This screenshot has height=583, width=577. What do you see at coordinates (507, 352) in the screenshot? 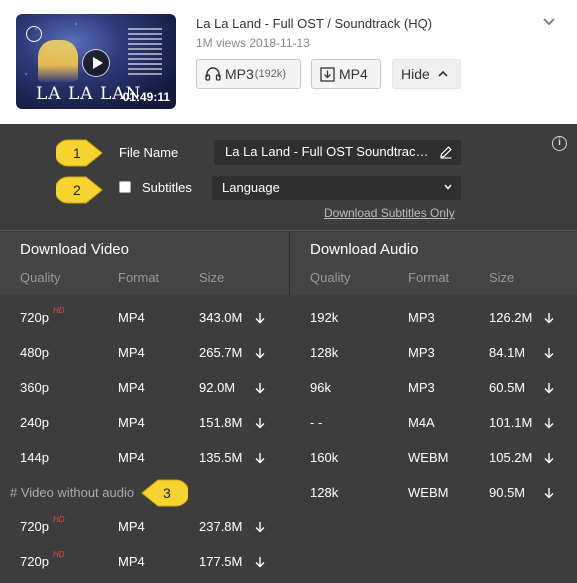
I see `audio-row-size: 84.1M` at bounding box center [507, 352].